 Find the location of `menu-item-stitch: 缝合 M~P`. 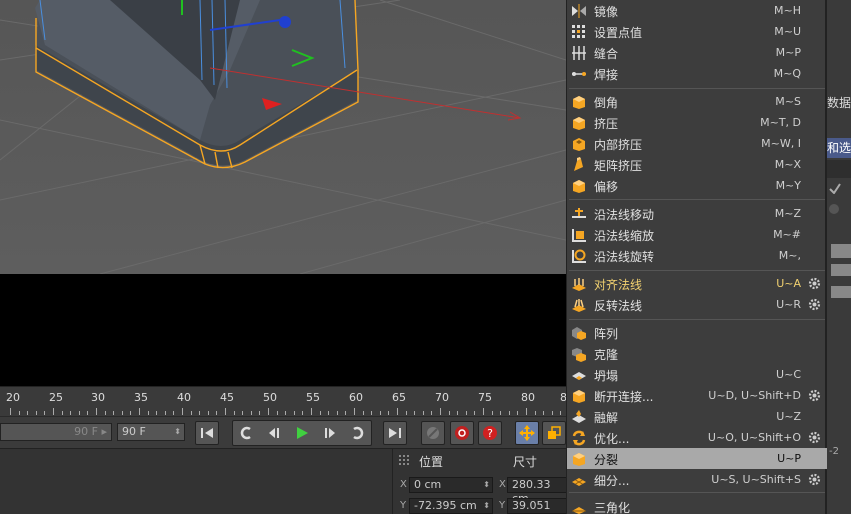

menu-item-stitch: 缝合 M~P is located at coordinates (697, 52).